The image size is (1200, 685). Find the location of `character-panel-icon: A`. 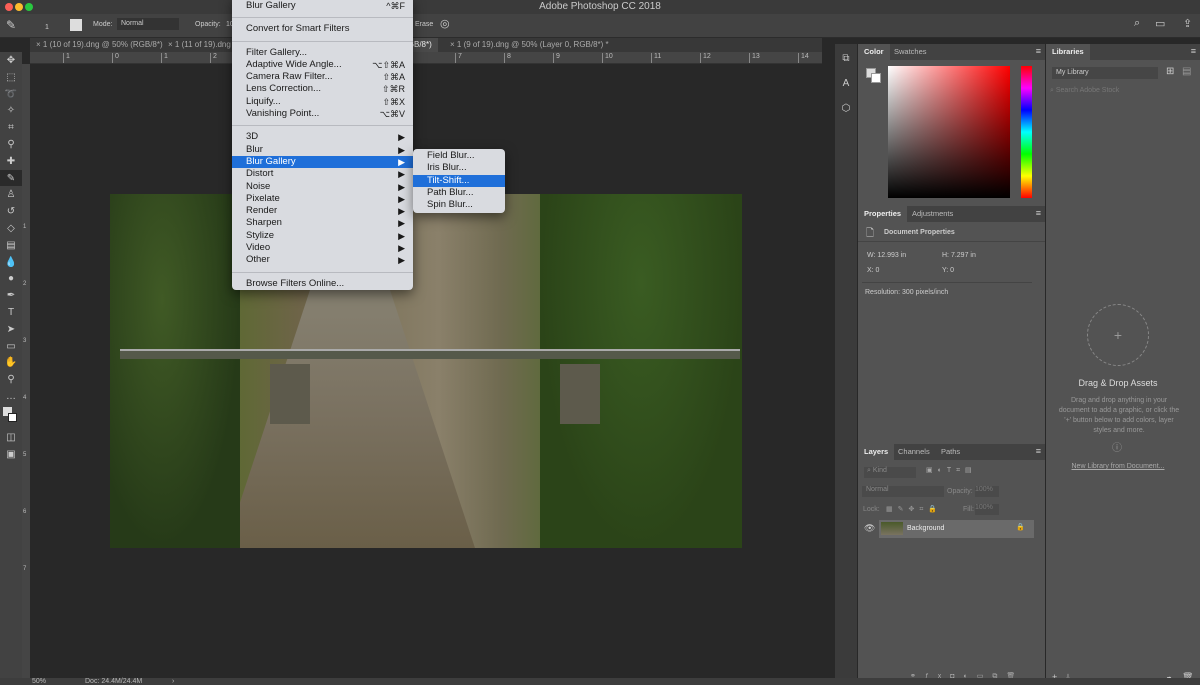

character-panel-icon: A is located at coordinates (846, 83).